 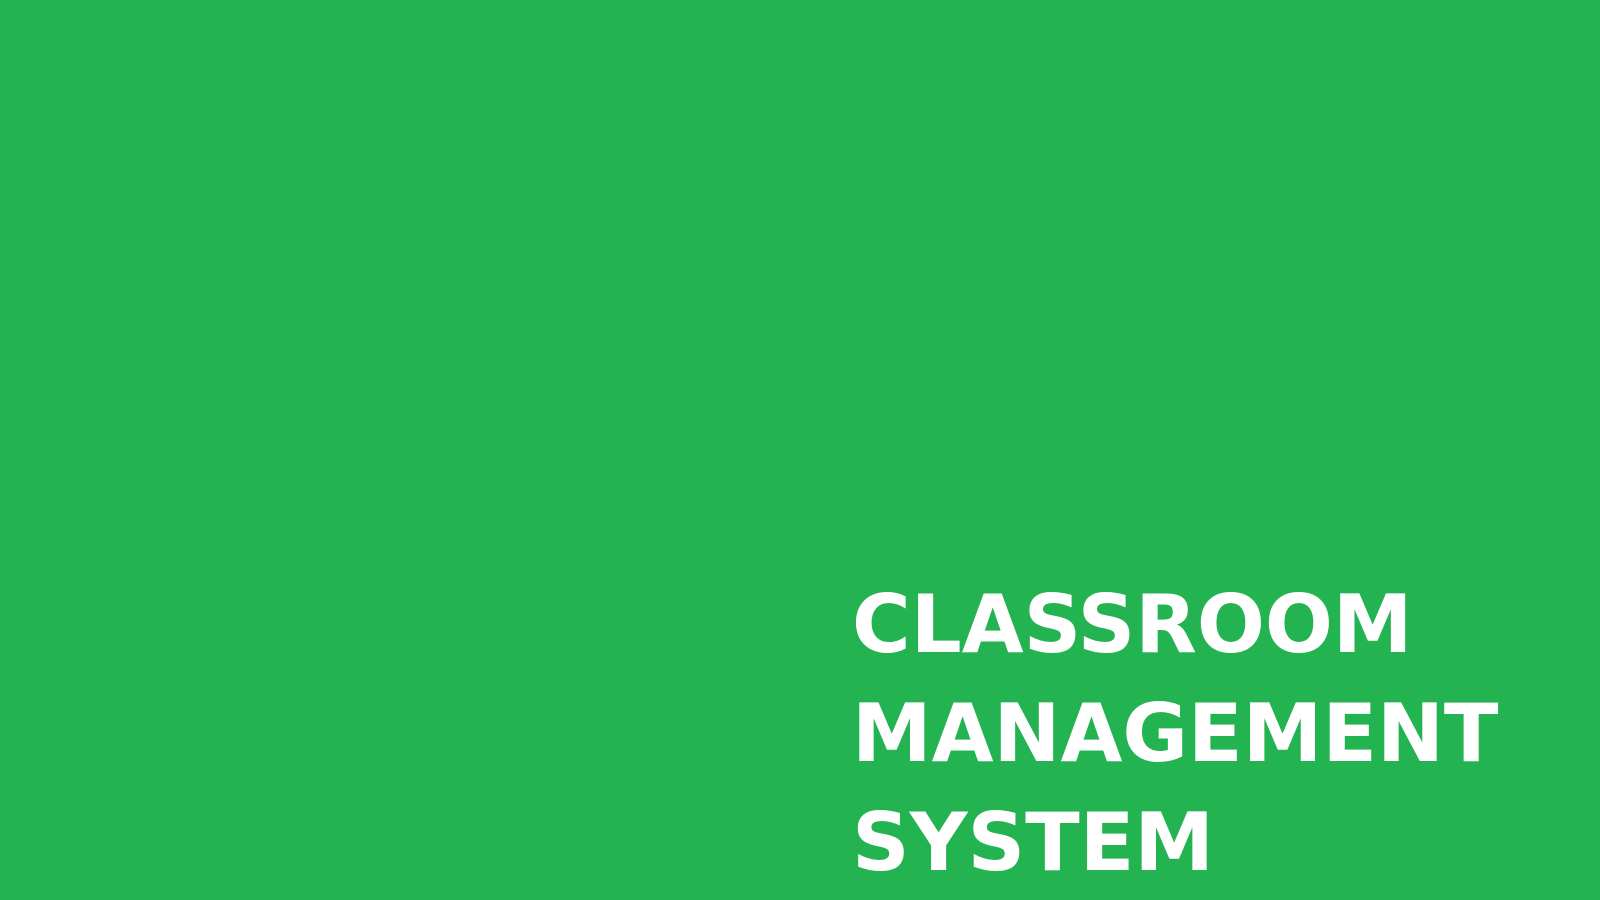 I want to click on app-title-line-1: CLASSROOM, so click(x=1132, y=624).